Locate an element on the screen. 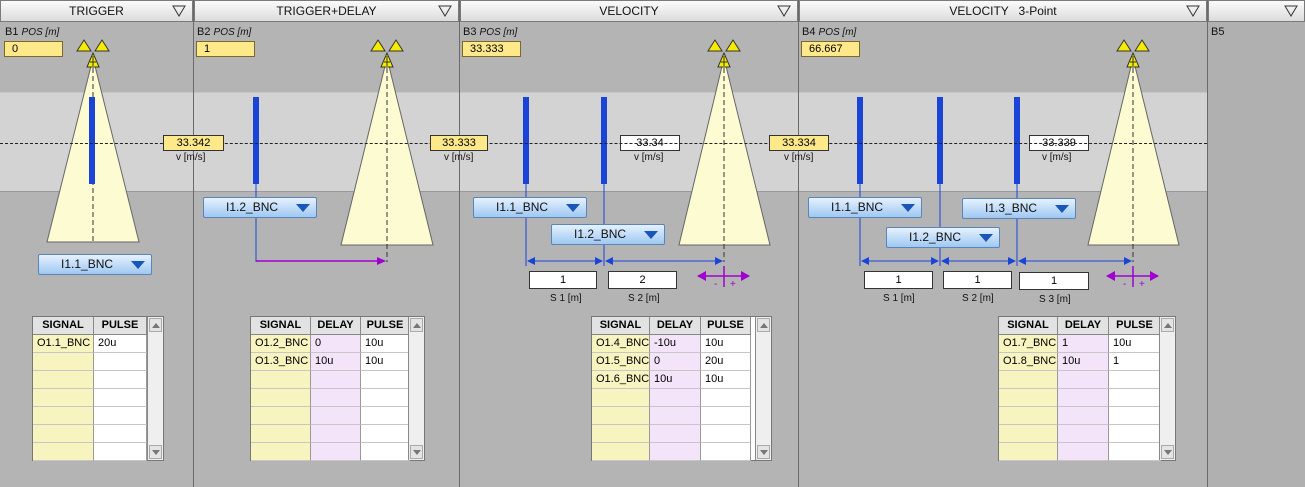 This screenshot has width=1305, height=487. b2-input-select-i2: I1.2_BNC is located at coordinates (260, 207).